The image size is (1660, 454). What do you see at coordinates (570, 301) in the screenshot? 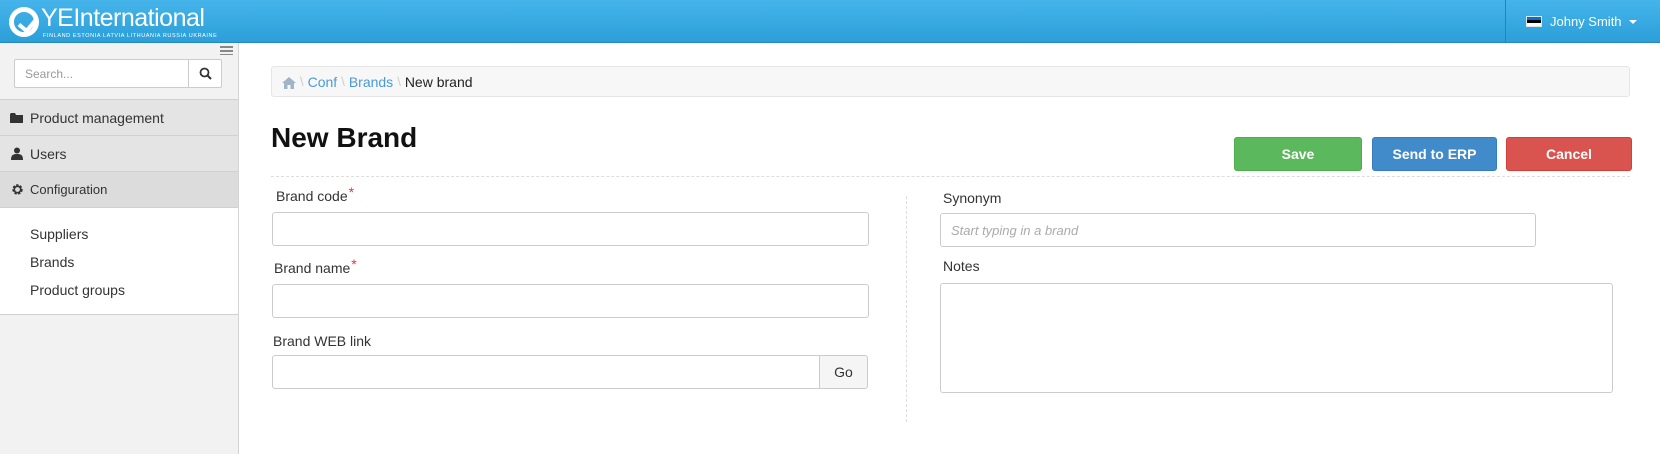
I see `brand-name-field` at bounding box center [570, 301].